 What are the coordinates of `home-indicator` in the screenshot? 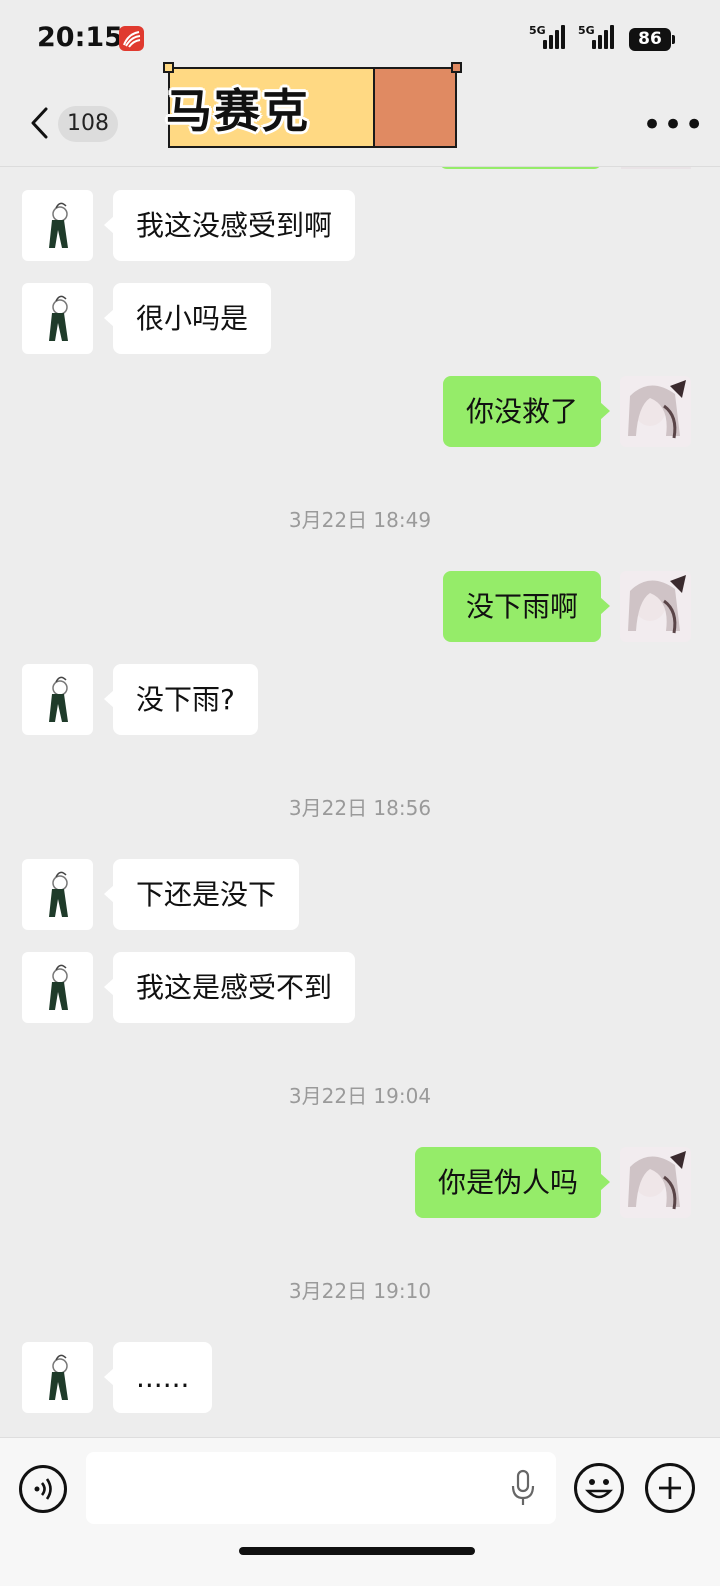 It's located at (357, 1551).